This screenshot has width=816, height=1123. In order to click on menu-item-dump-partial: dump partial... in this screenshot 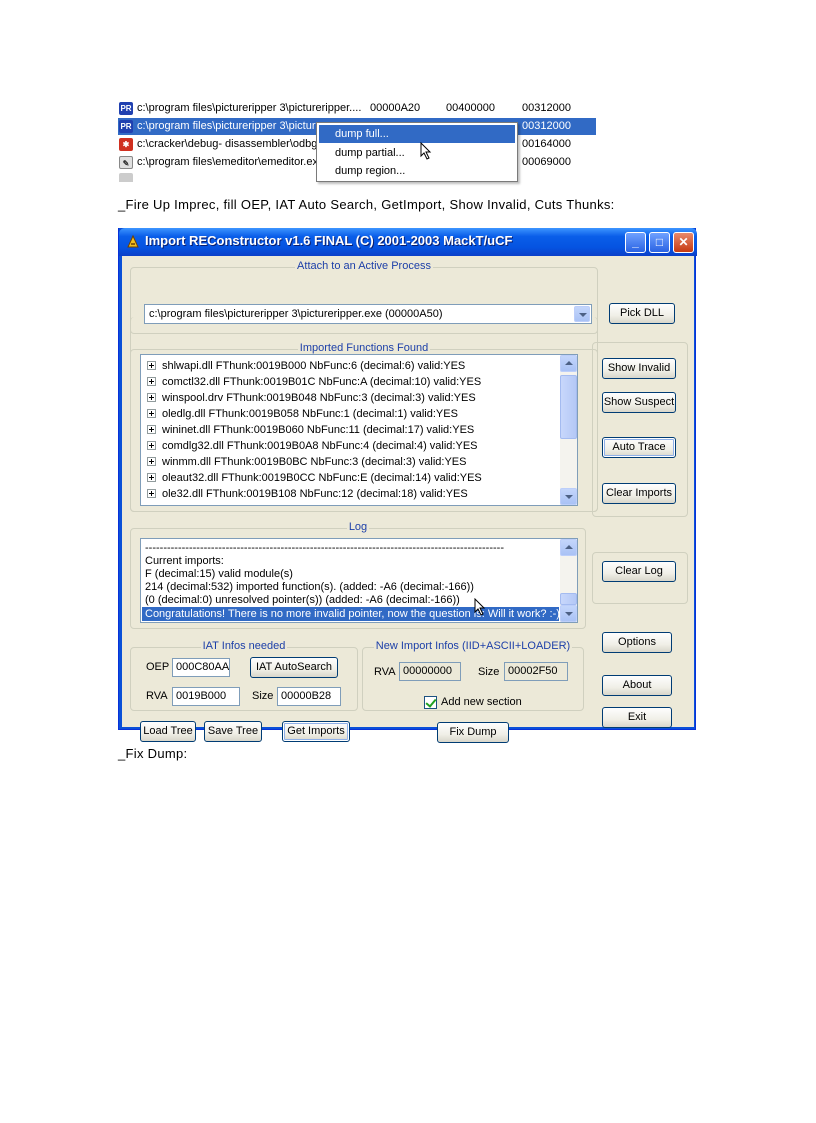, I will do `click(417, 153)`.